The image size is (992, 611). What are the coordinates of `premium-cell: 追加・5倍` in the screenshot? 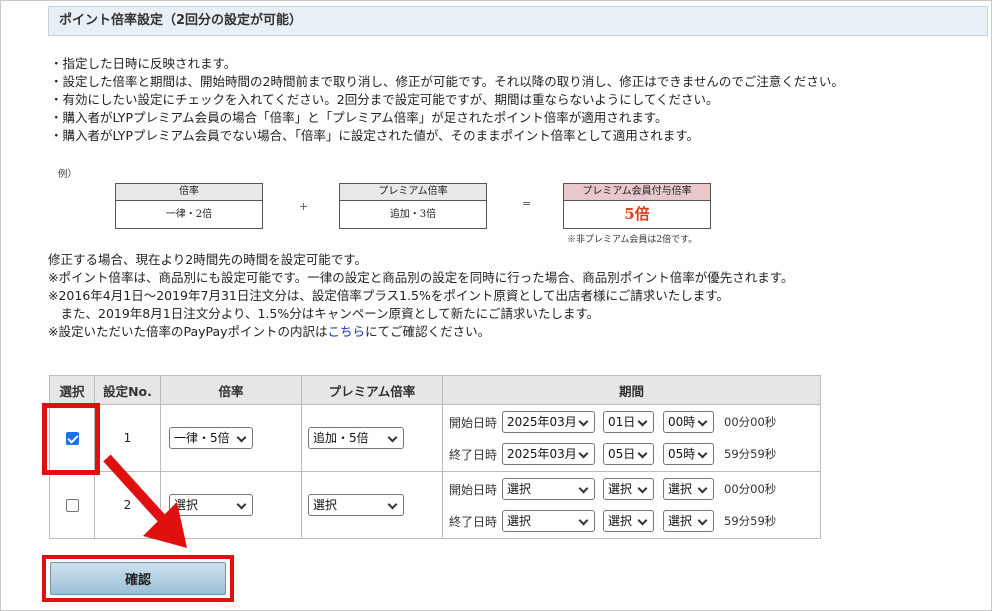 It's located at (372, 438).